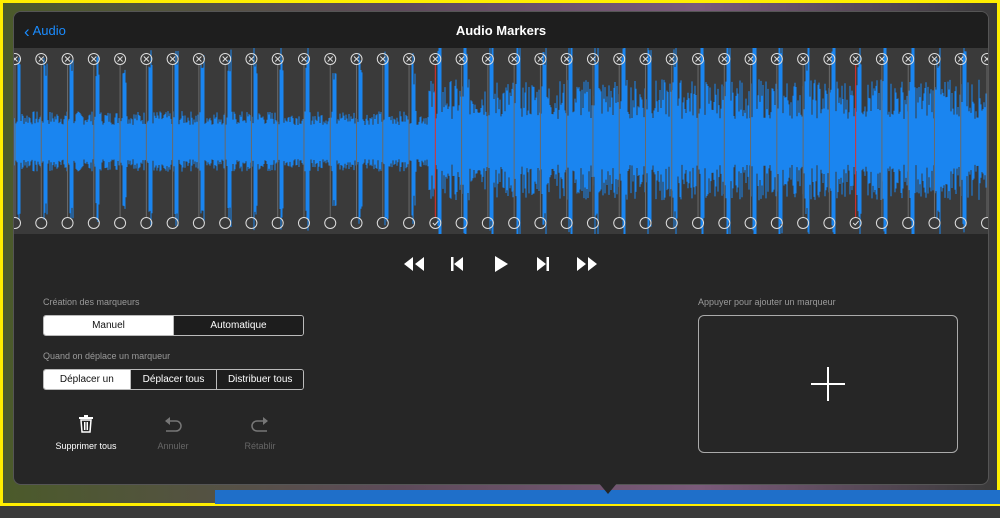  I want to click on delete-all-button: Supprimer tous, so click(86, 433).